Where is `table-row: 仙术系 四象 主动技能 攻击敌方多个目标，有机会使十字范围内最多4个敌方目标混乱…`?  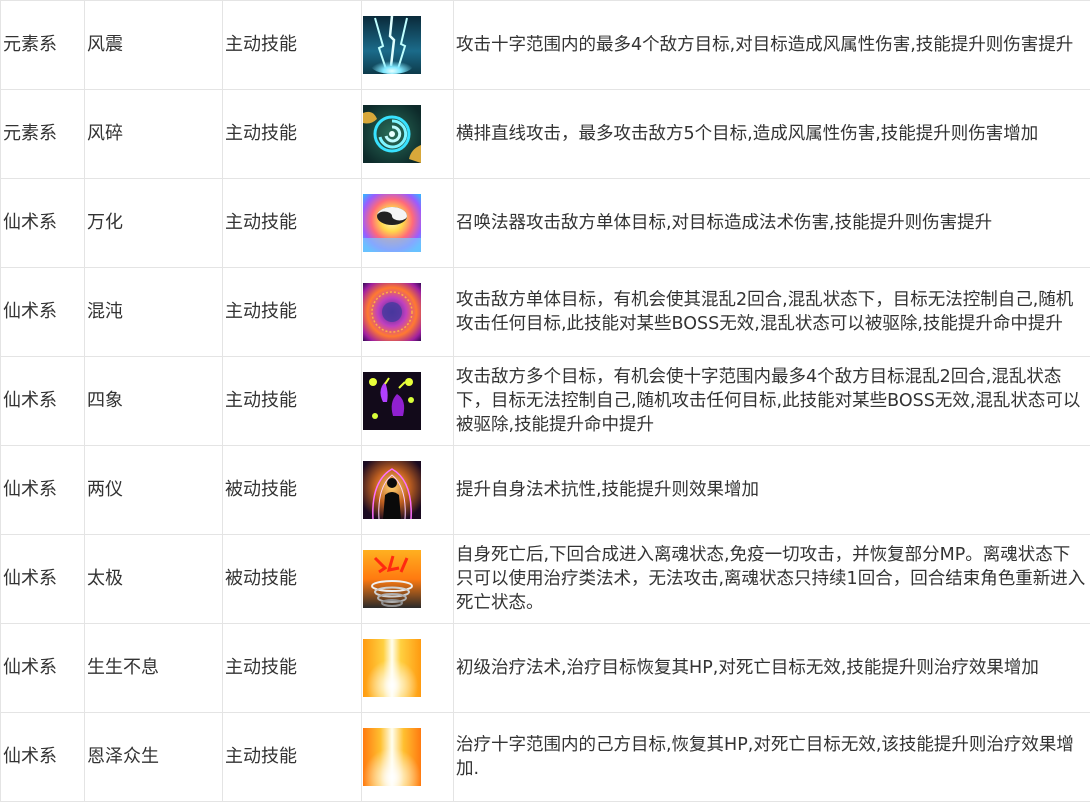 table-row: 仙术系 四象 主动技能 攻击敌方多个目标，有机会使十字范围内最多4个敌方目标混乱… is located at coordinates (545, 401).